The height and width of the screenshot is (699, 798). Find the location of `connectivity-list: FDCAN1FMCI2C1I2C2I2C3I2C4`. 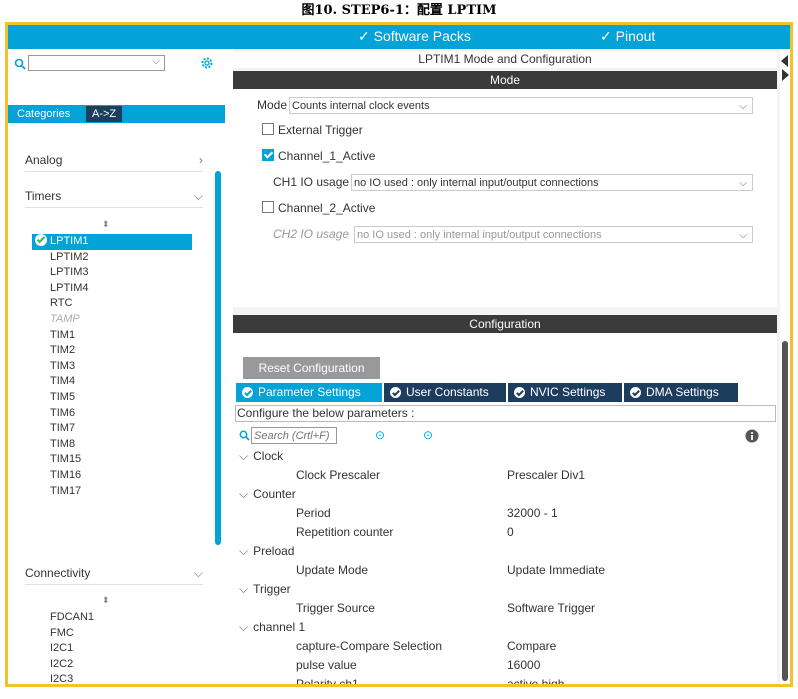

connectivity-list: FDCAN1FMCI2C1I2C2I2C3I2C4 is located at coordinates (63, 647).